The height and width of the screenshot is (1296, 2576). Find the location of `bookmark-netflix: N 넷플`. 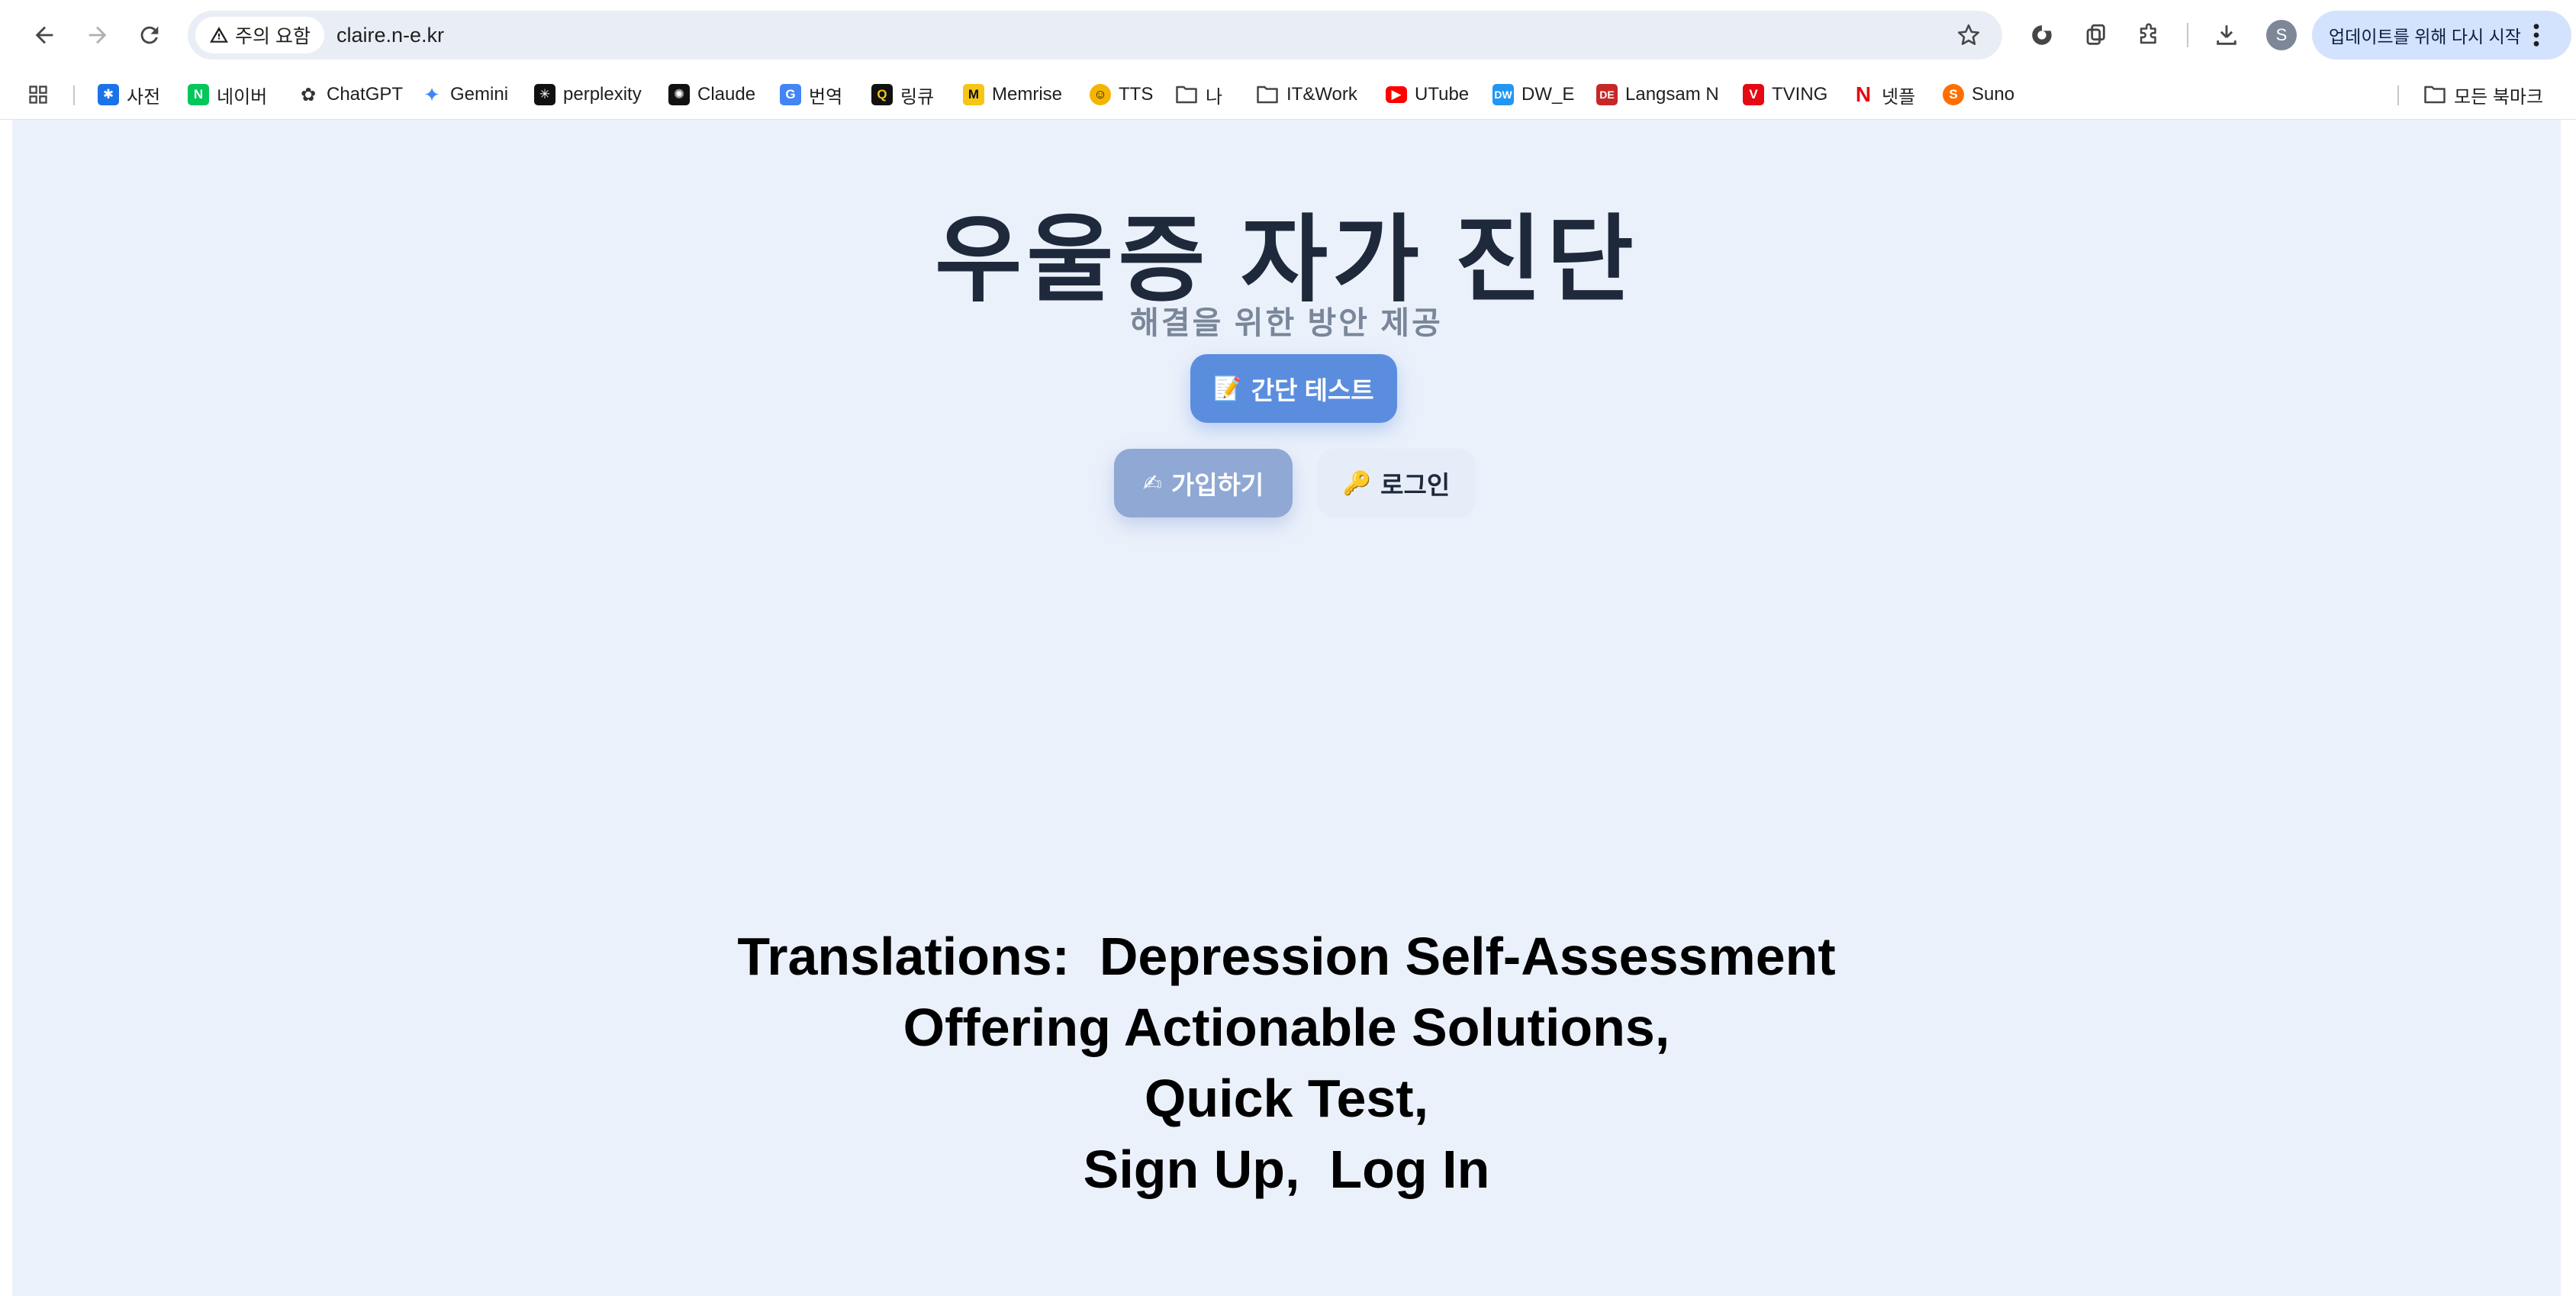

bookmark-netflix: N 넷플 is located at coordinates (1884, 94).